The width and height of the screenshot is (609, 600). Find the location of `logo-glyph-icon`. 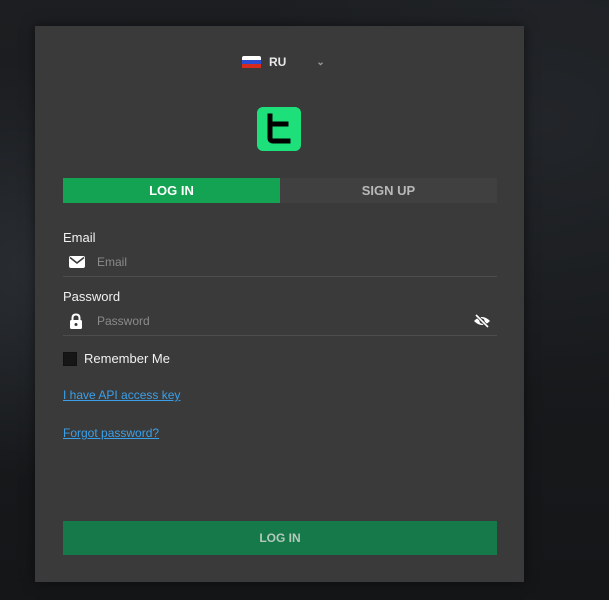

logo-glyph-icon is located at coordinates (279, 128).